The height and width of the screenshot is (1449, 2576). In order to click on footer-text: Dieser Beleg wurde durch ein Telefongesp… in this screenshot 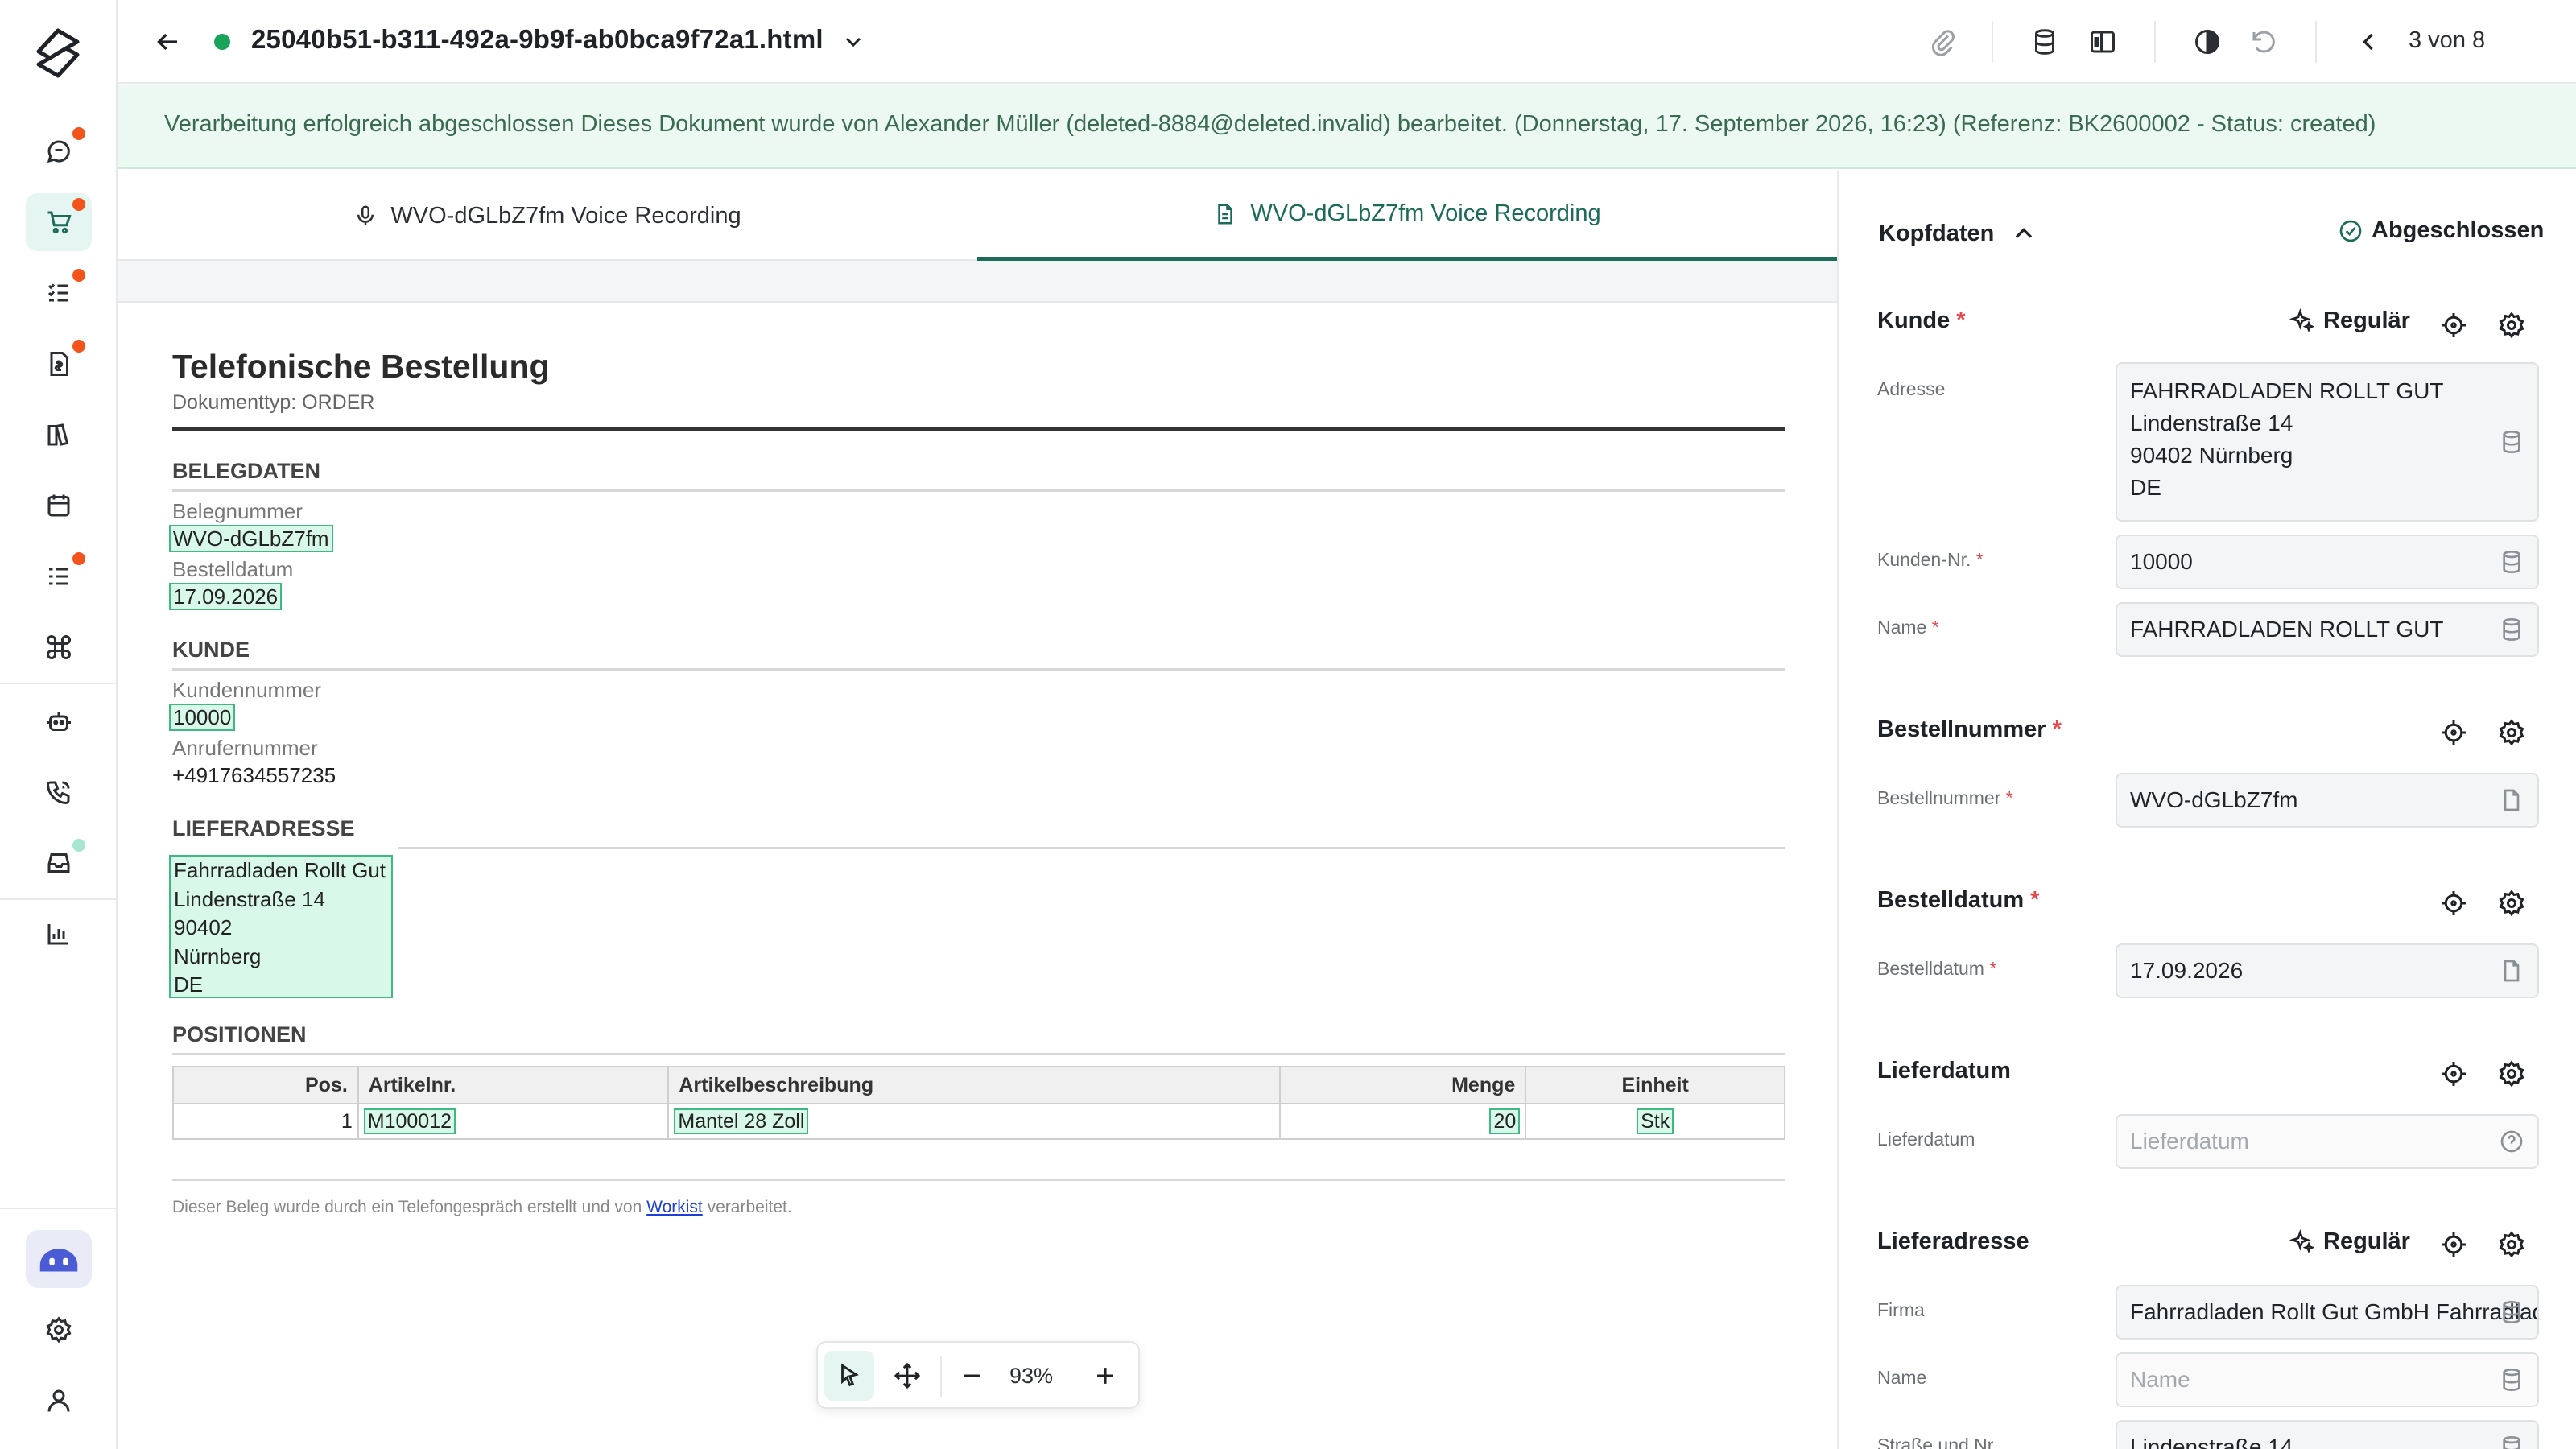, I will do `click(407, 1207)`.